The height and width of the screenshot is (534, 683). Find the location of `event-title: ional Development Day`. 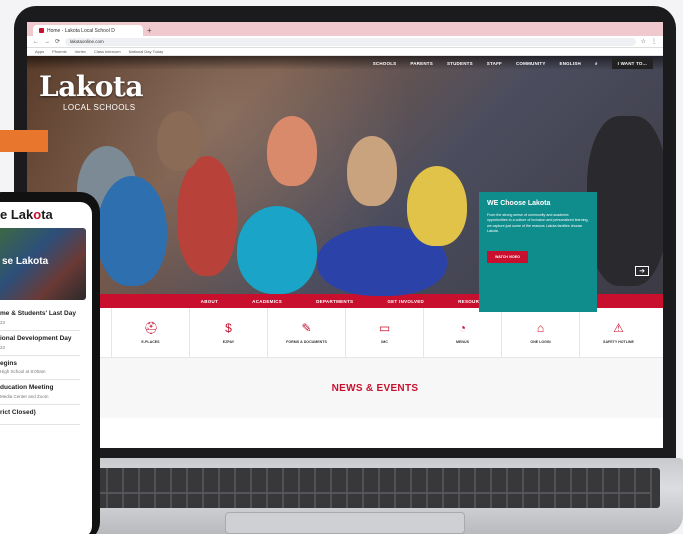

event-title: ional Development Day is located at coordinates (36, 338).